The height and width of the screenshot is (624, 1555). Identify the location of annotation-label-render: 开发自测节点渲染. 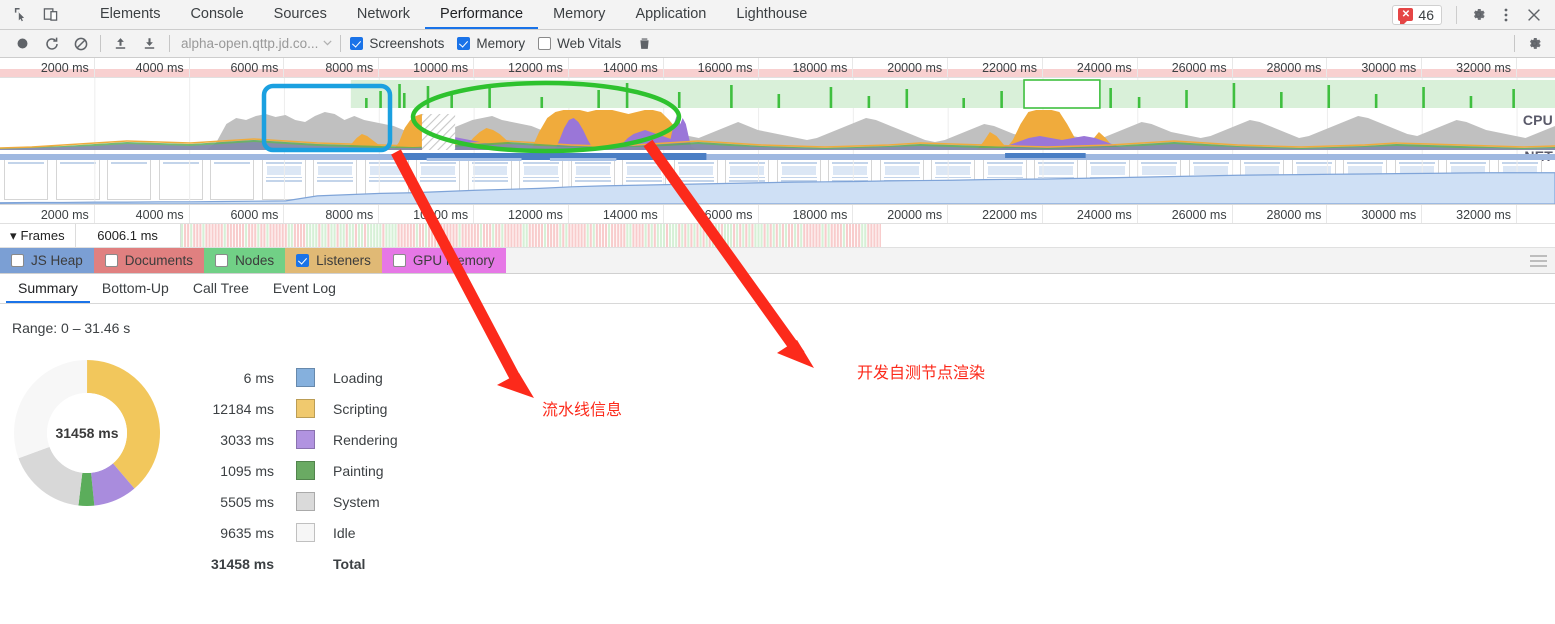
(921, 372).